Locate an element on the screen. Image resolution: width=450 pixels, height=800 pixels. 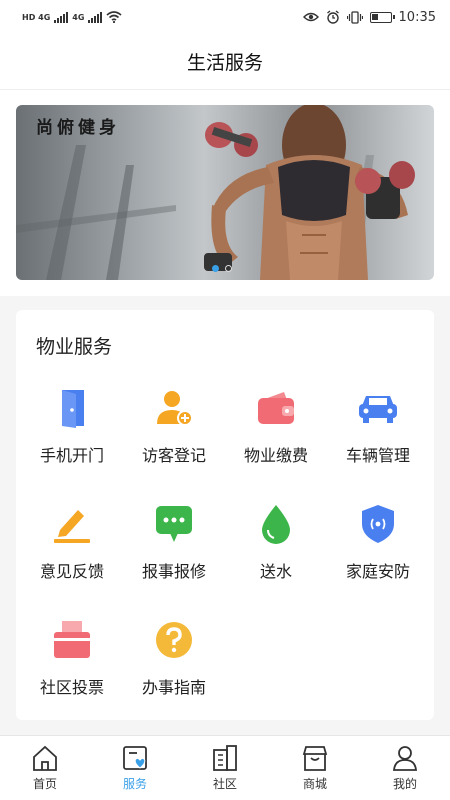
question-icon is located at coordinates (174, 640).